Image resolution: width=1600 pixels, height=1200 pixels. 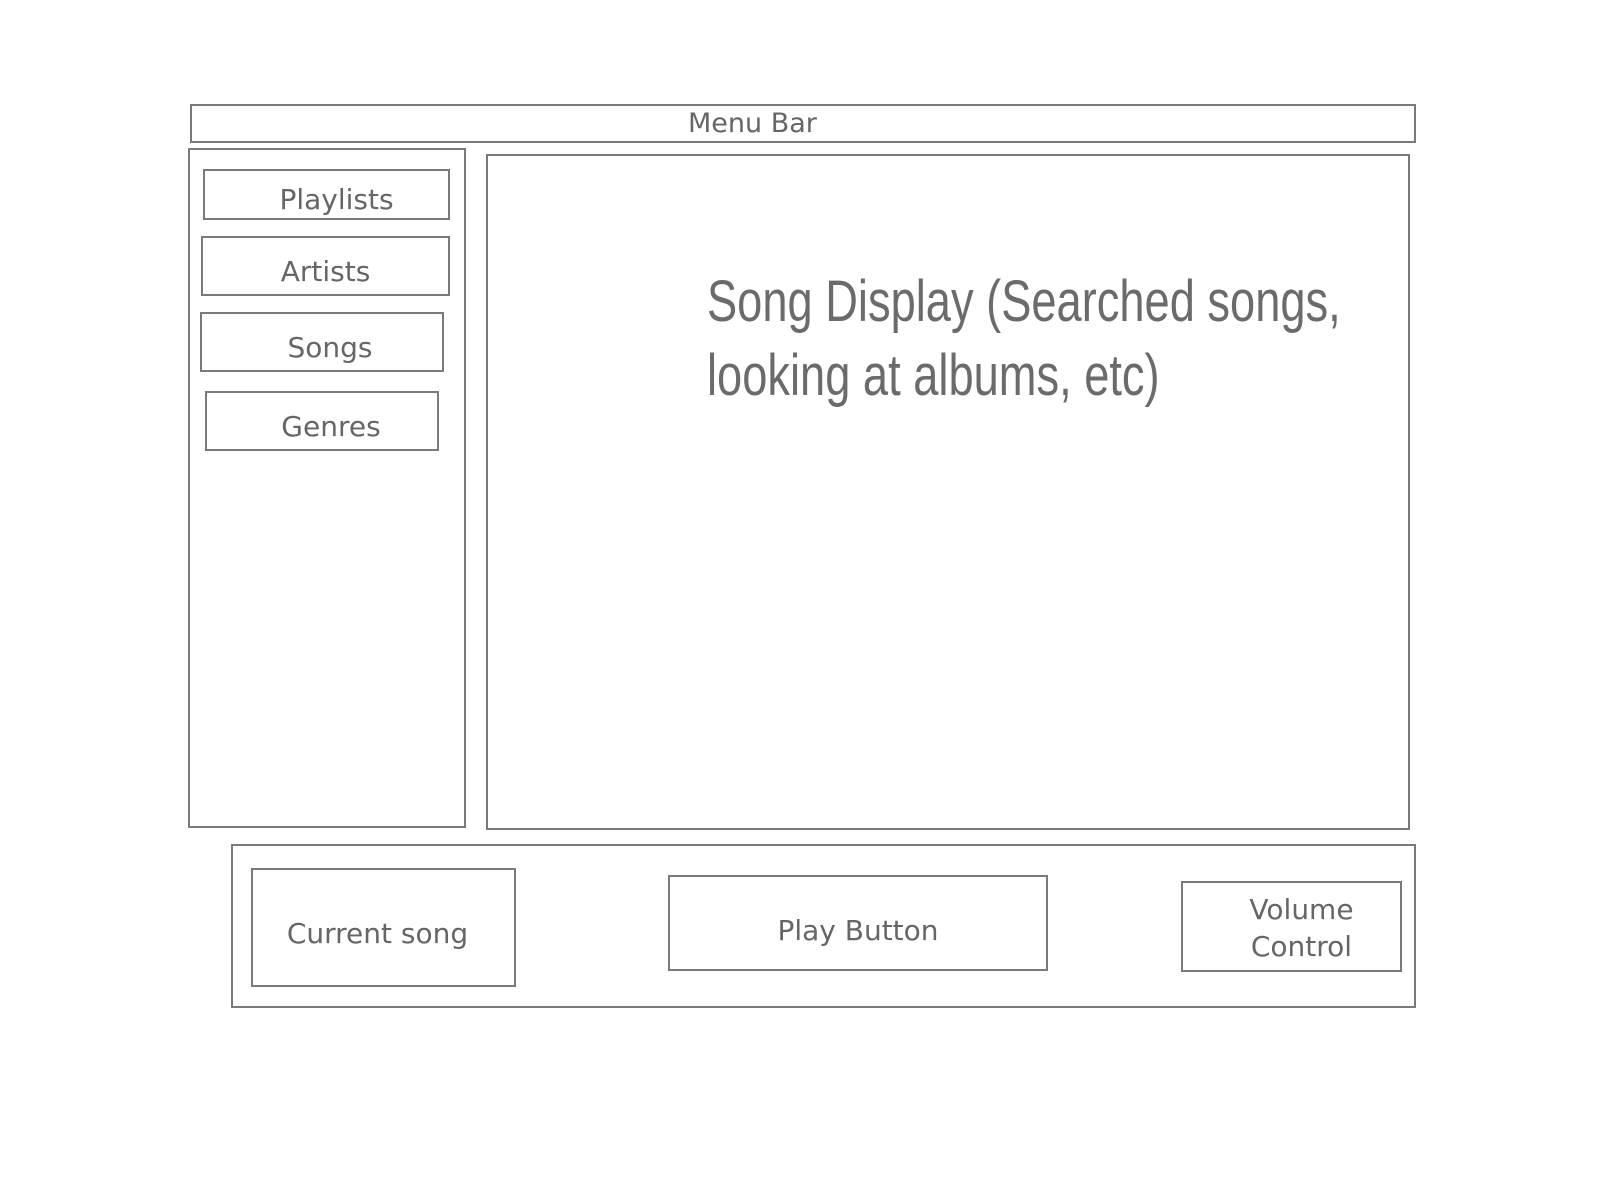 What do you see at coordinates (1301, 946) in the screenshot?
I see `volume-label-line-2: Control` at bounding box center [1301, 946].